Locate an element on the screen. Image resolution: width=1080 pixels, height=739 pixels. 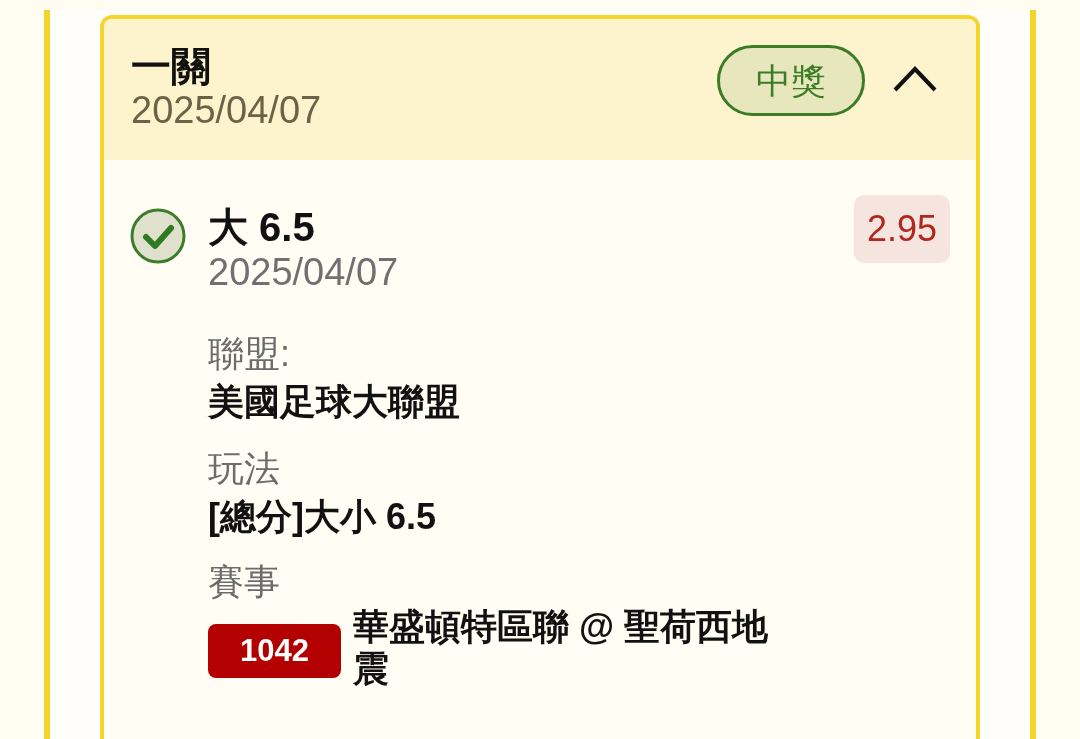
field-value: [總分]大小 6.5 is located at coordinates (323, 517).